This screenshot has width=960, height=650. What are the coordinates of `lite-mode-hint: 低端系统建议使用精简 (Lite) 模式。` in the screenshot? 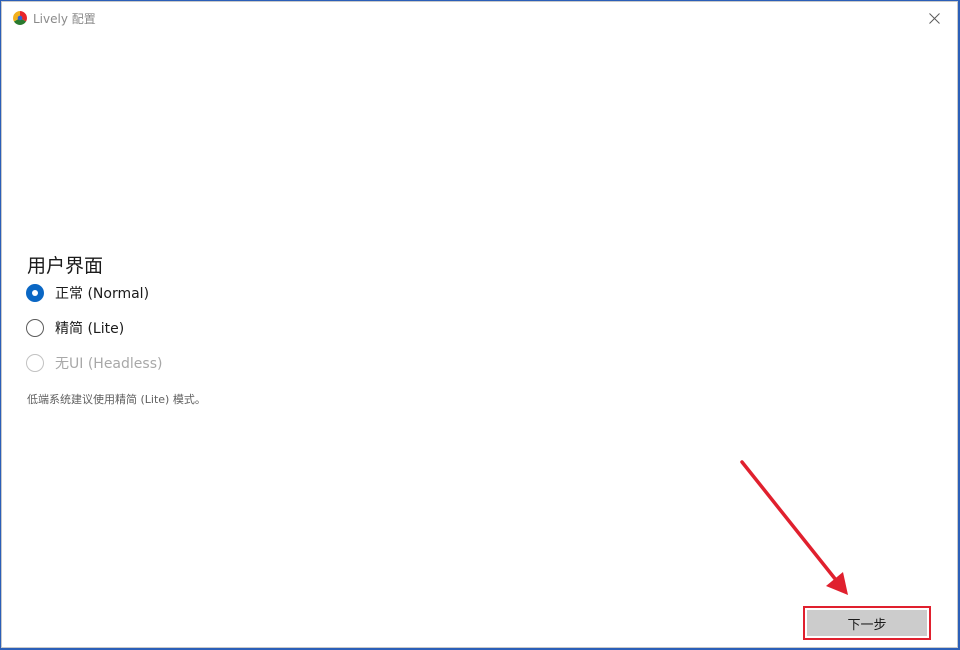 It's located at (116, 399).